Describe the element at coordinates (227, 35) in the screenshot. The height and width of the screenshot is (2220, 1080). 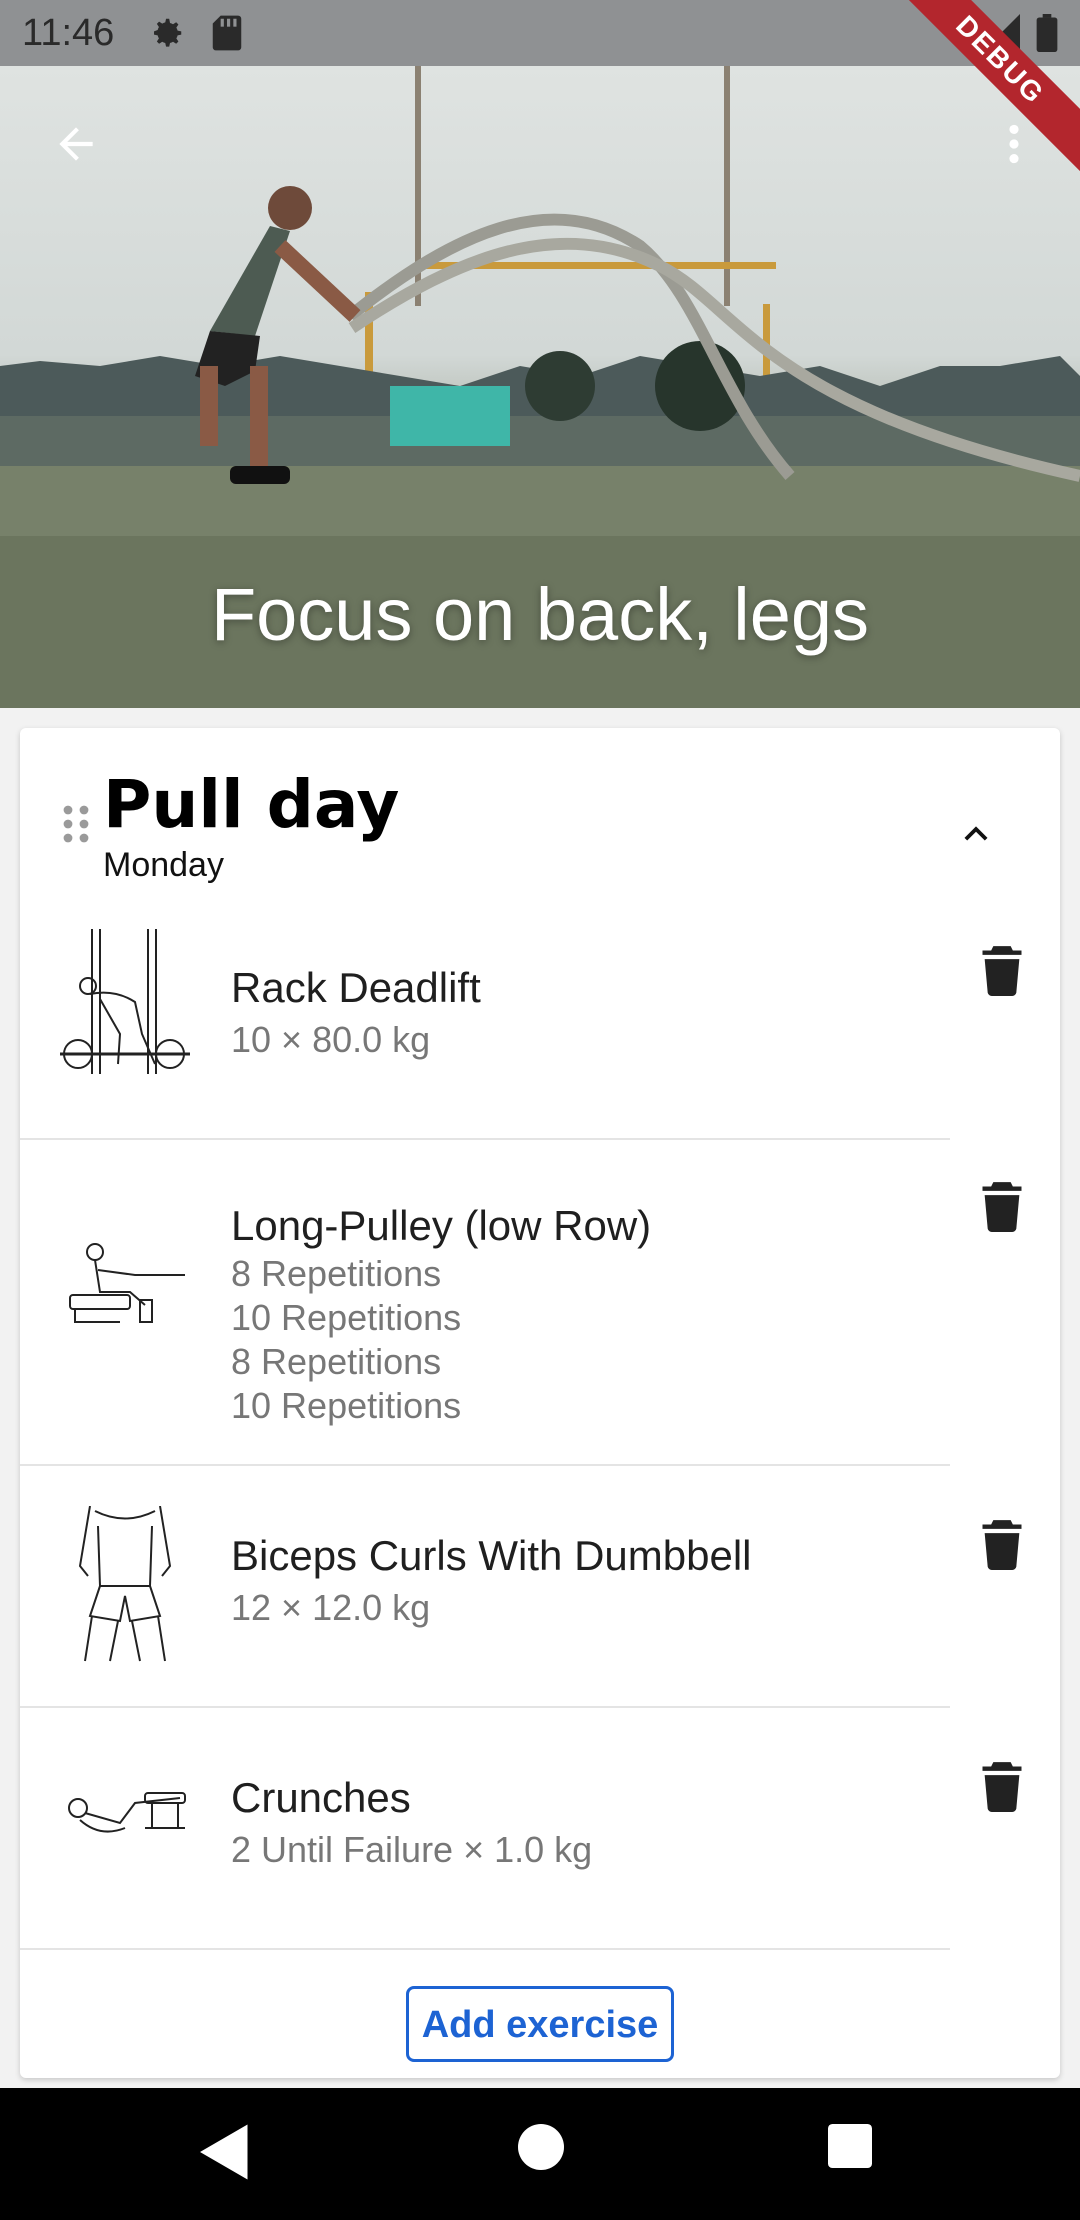
I see `sd-card-icon` at that location.